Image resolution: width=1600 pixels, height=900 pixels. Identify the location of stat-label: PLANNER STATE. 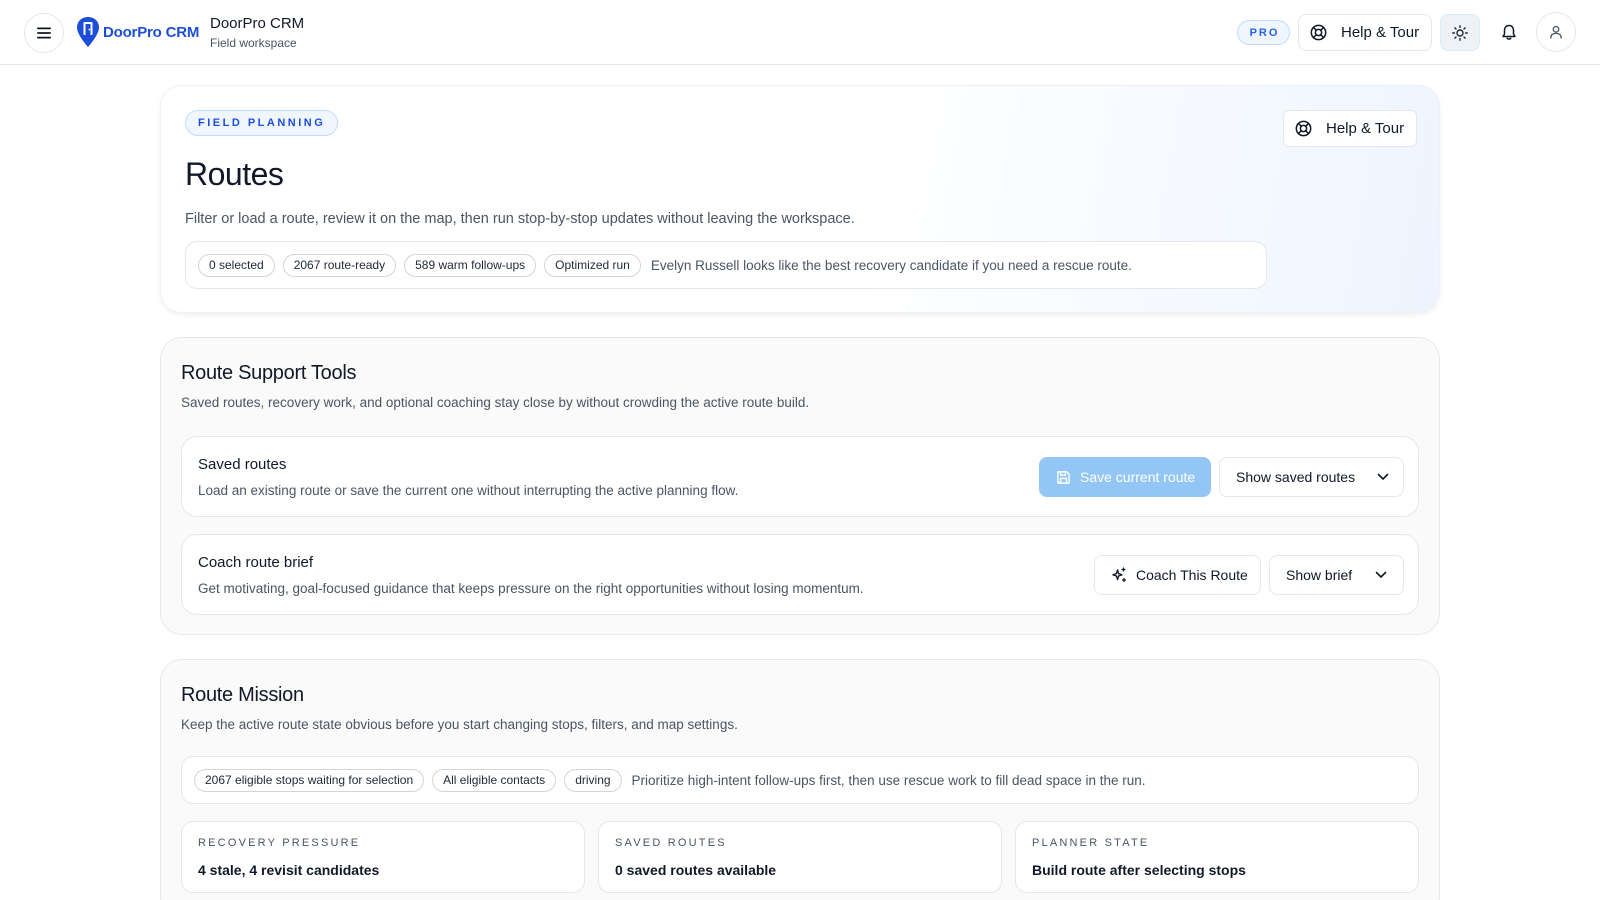
(1091, 843).